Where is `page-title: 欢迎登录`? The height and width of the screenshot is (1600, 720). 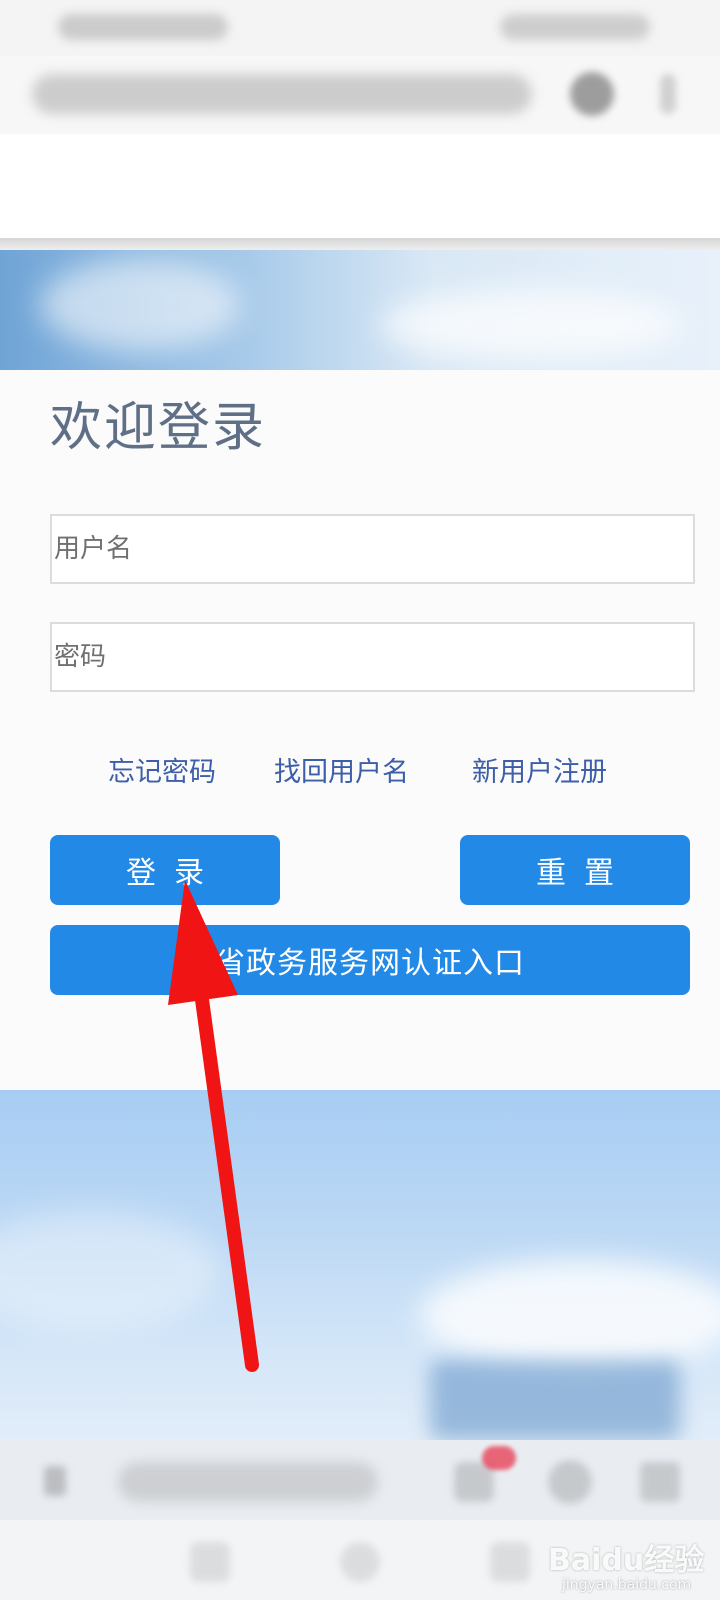 page-title: 欢迎登录 is located at coordinates (158, 428).